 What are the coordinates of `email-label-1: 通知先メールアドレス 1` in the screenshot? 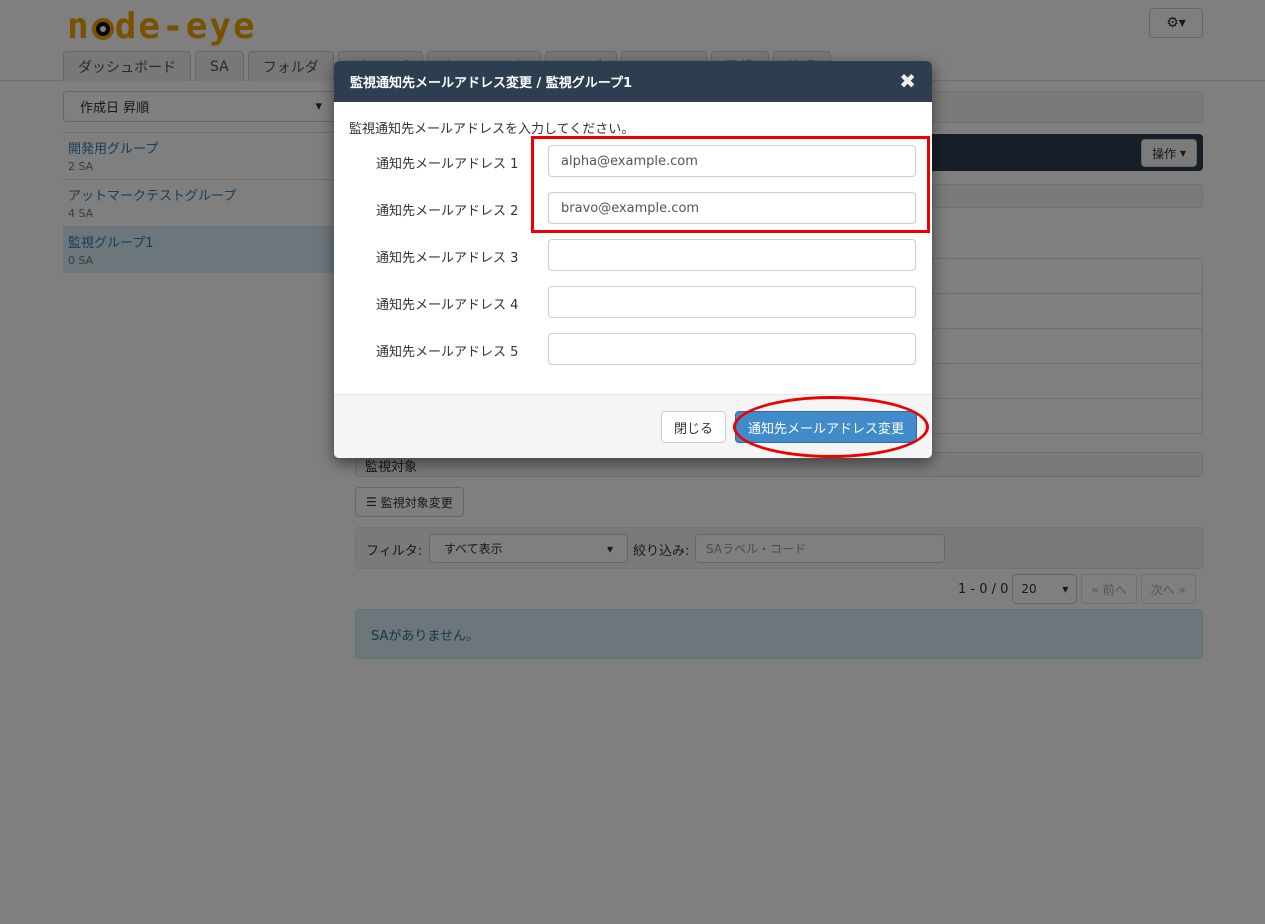 It's located at (447, 164).